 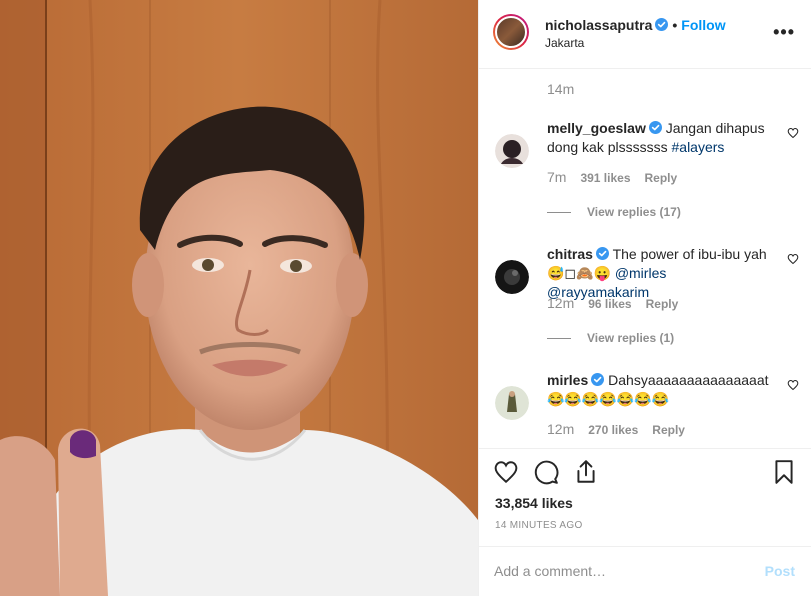 I want to click on comment-icon, so click(x=546, y=472).